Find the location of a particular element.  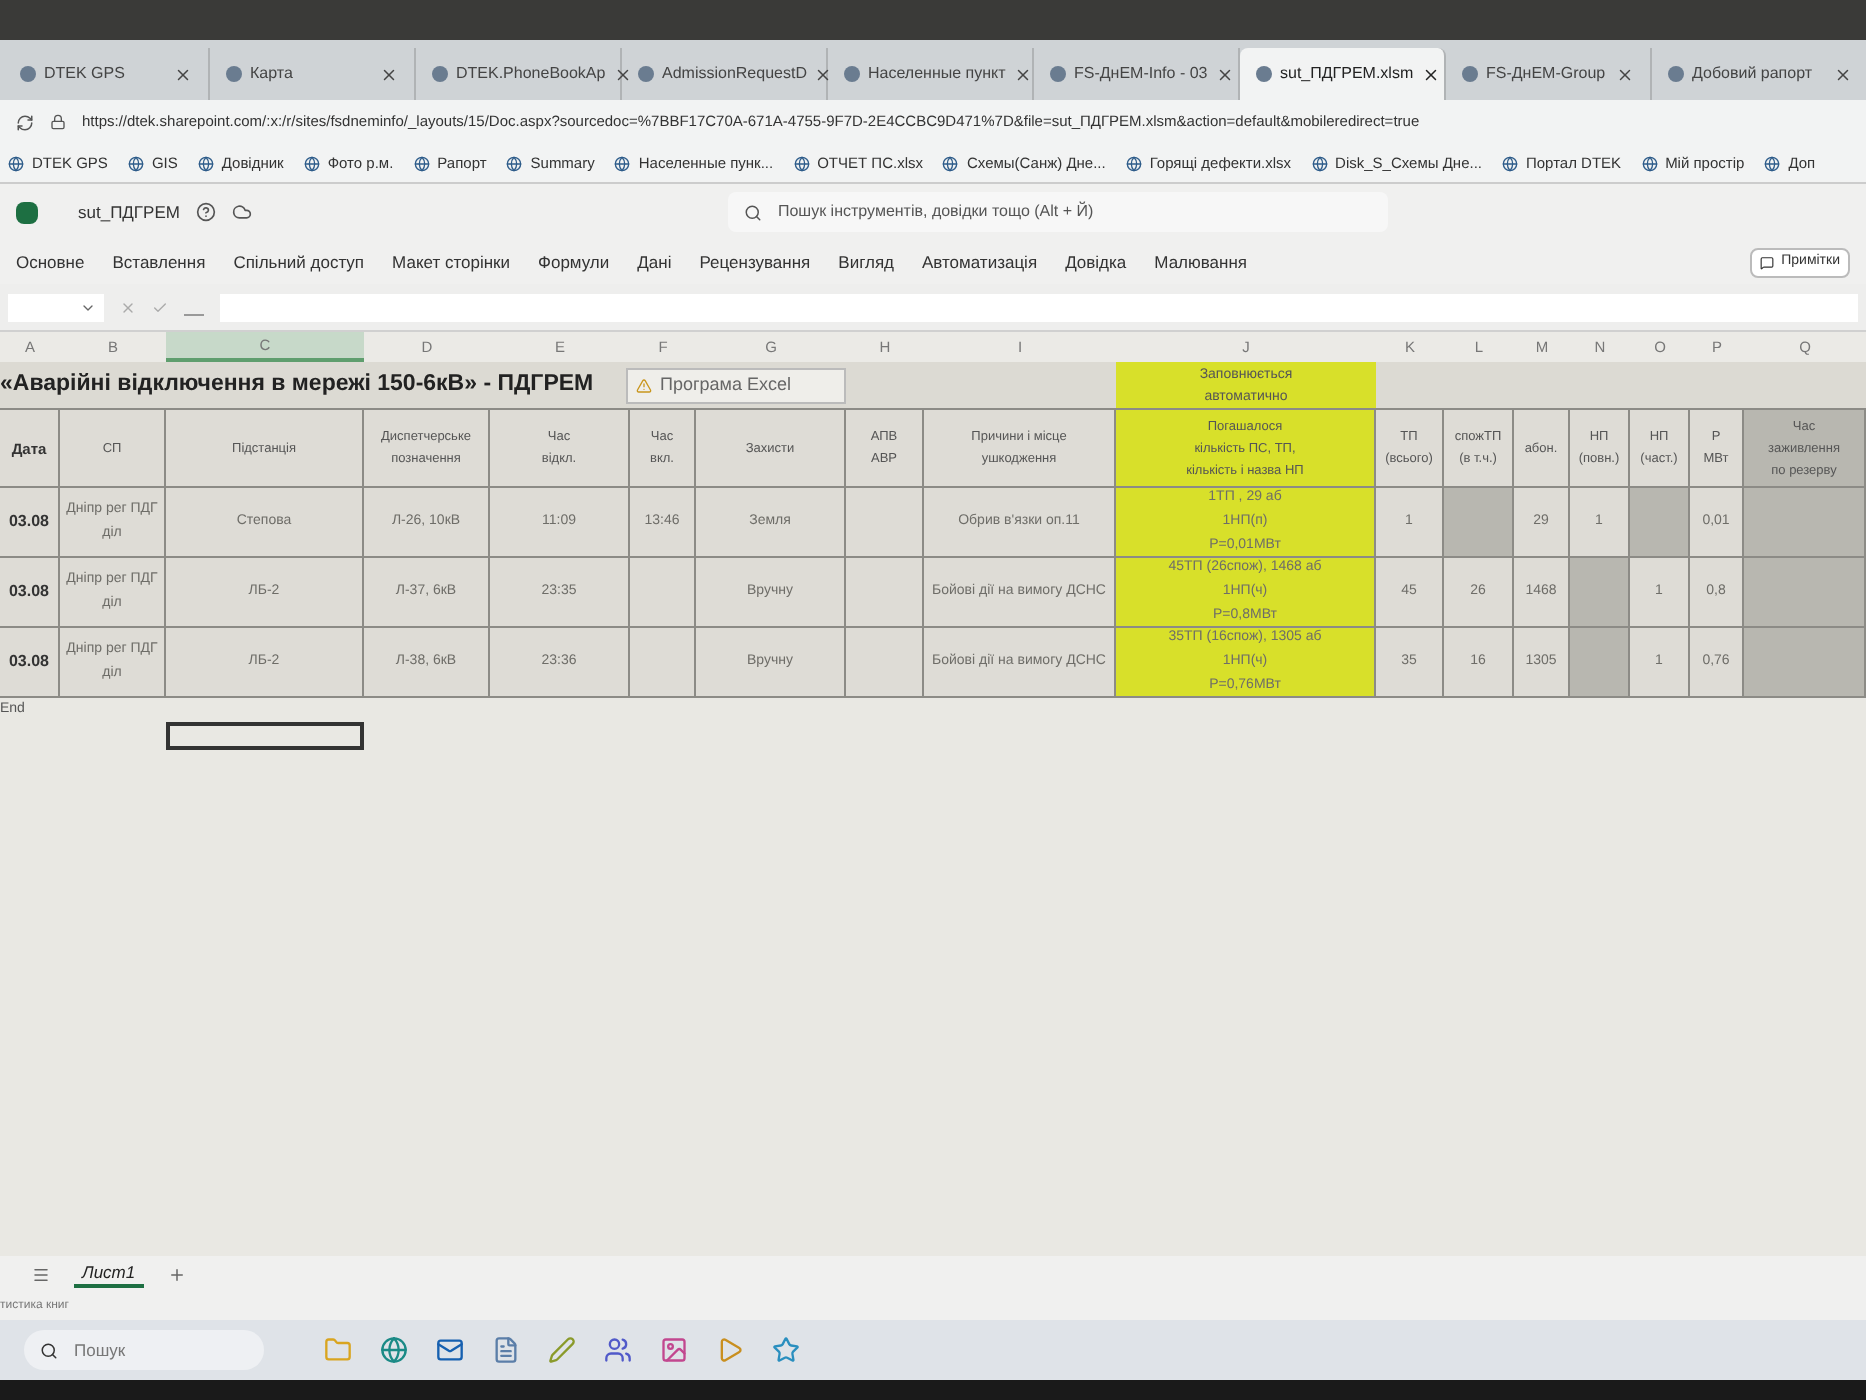

ribbon-tab: Автоматизація is located at coordinates (980, 262).